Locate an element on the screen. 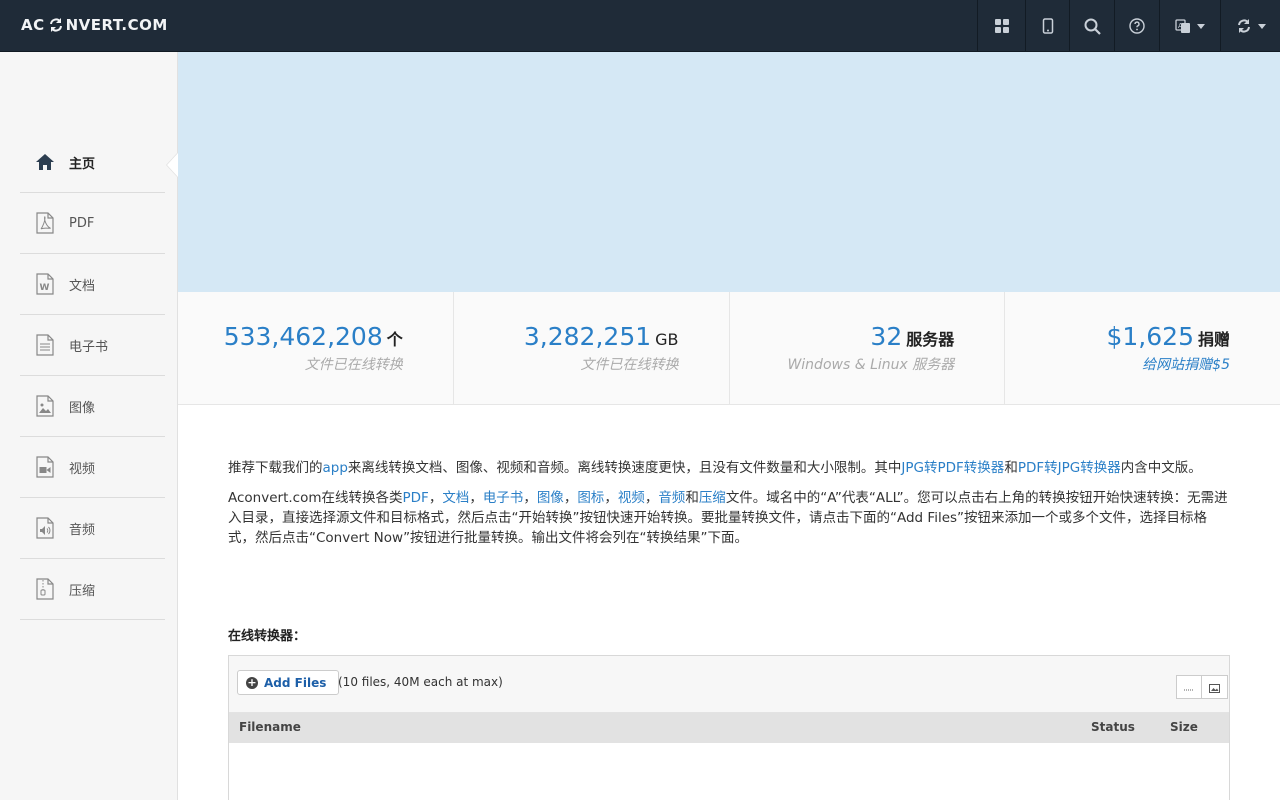 Image resolution: width=1280 pixels, height=800 pixels. sidebar-item-image: 图像 is located at coordinates (92, 406).